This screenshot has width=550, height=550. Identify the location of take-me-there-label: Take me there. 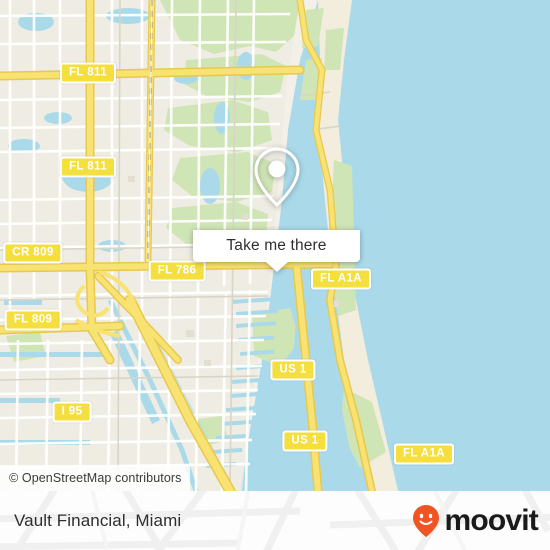
(276, 245).